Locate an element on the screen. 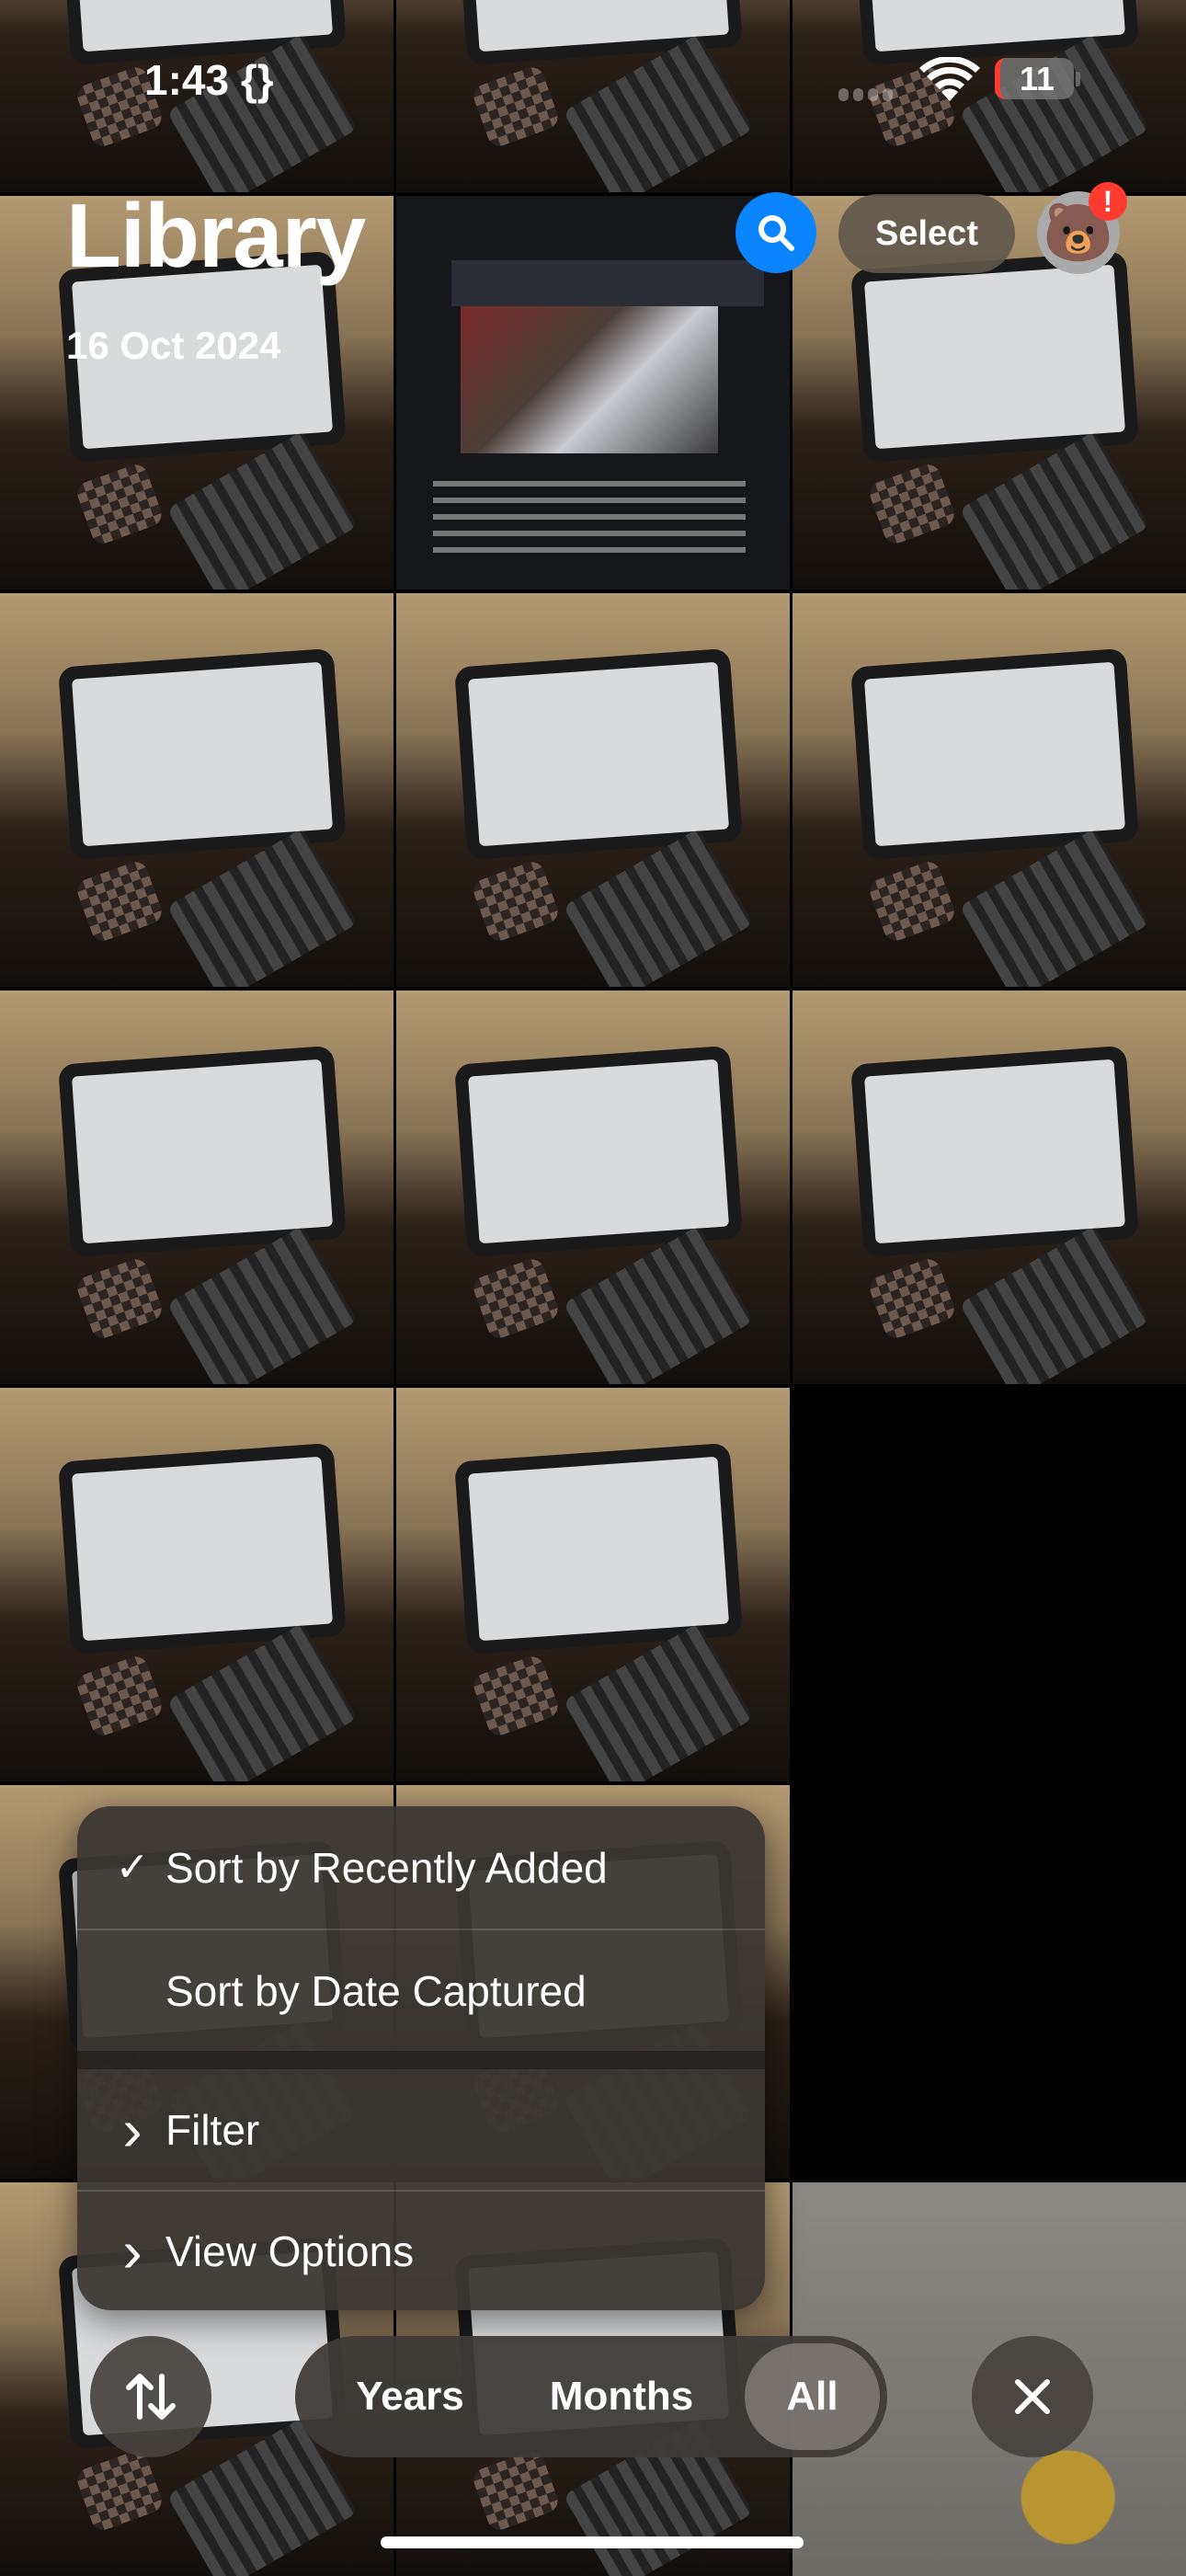 The image size is (1186, 2576). segment-years: Years is located at coordinates (410, 2397).